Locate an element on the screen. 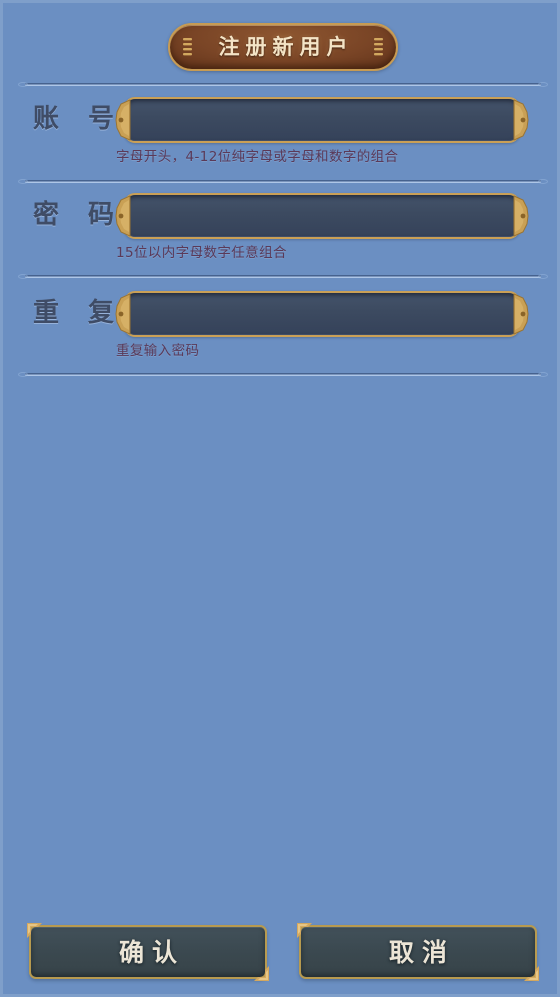 This screenshot has height=997, width=560. label-password: 密 码 is located at coordinates (79, 215).